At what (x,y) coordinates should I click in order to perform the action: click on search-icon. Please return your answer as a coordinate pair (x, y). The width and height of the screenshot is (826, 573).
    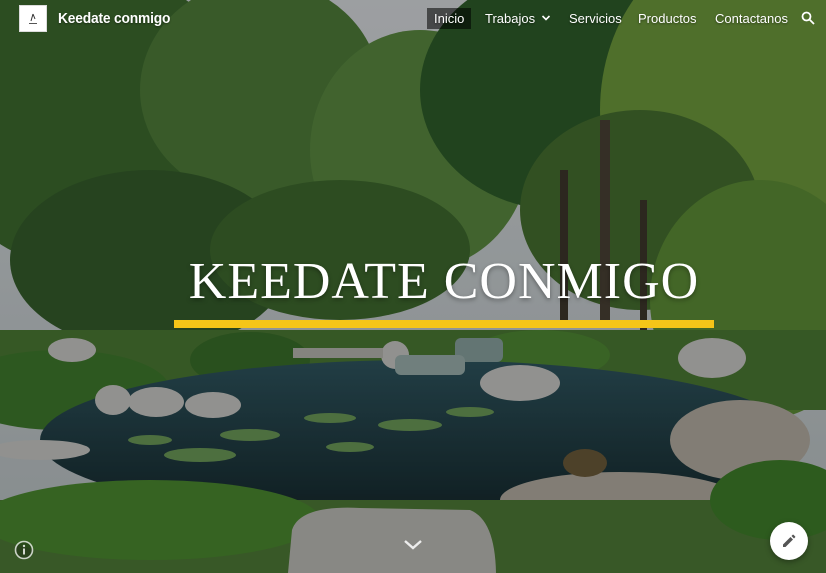
    Looking at the image, I should click on (808, 18).